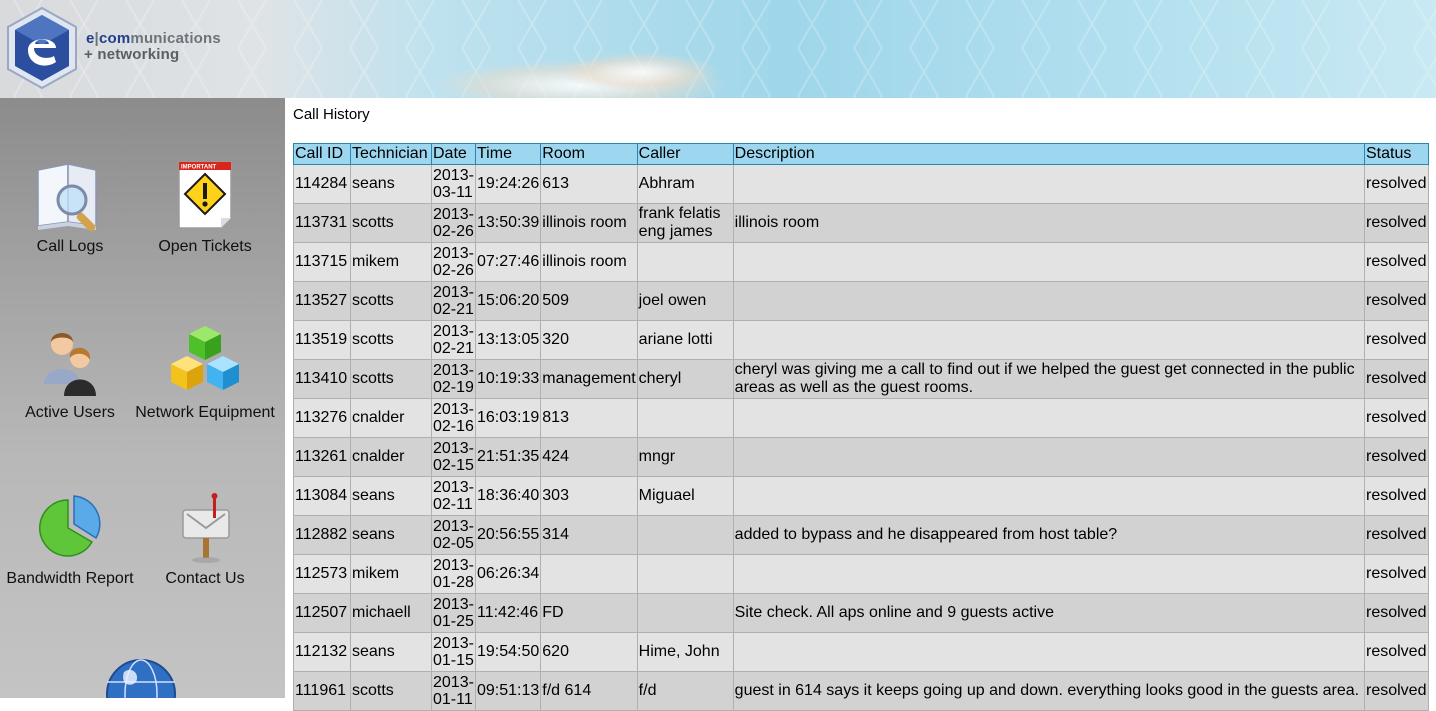 The width and height of the screenshot is (1436, 711). What do you see at coordinates (205, 372) in the screenshot?
I see `sidebar-item-network-equipment: Network Equipment` at bounding box center [205, 372].